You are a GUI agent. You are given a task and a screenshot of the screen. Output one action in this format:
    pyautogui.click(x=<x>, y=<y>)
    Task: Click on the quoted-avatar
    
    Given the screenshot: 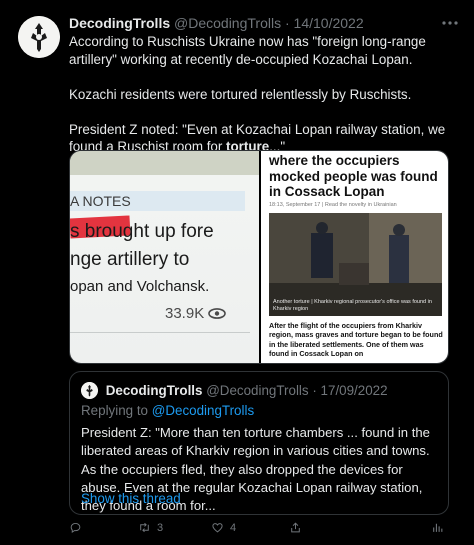 What is the action you would take?
    pyautogui.click(x=89, y=390)
    